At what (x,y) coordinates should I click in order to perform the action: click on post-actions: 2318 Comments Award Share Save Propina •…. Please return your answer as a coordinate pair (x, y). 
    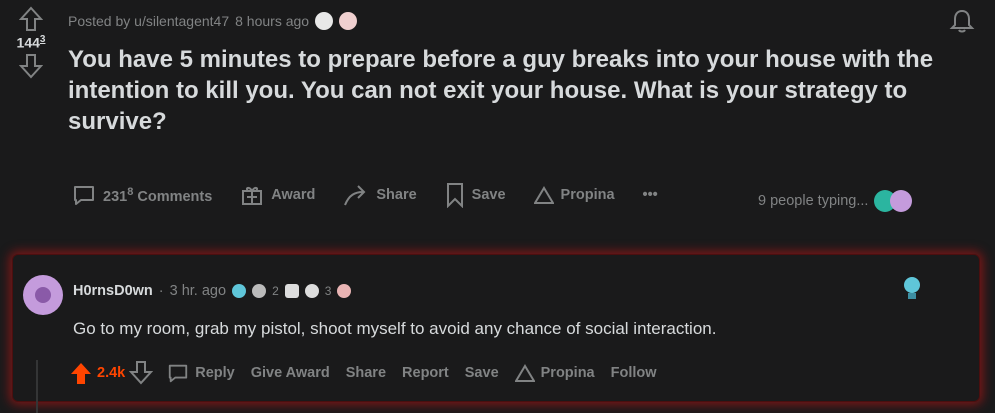
    Looking at the image, I should click on (379, 195).